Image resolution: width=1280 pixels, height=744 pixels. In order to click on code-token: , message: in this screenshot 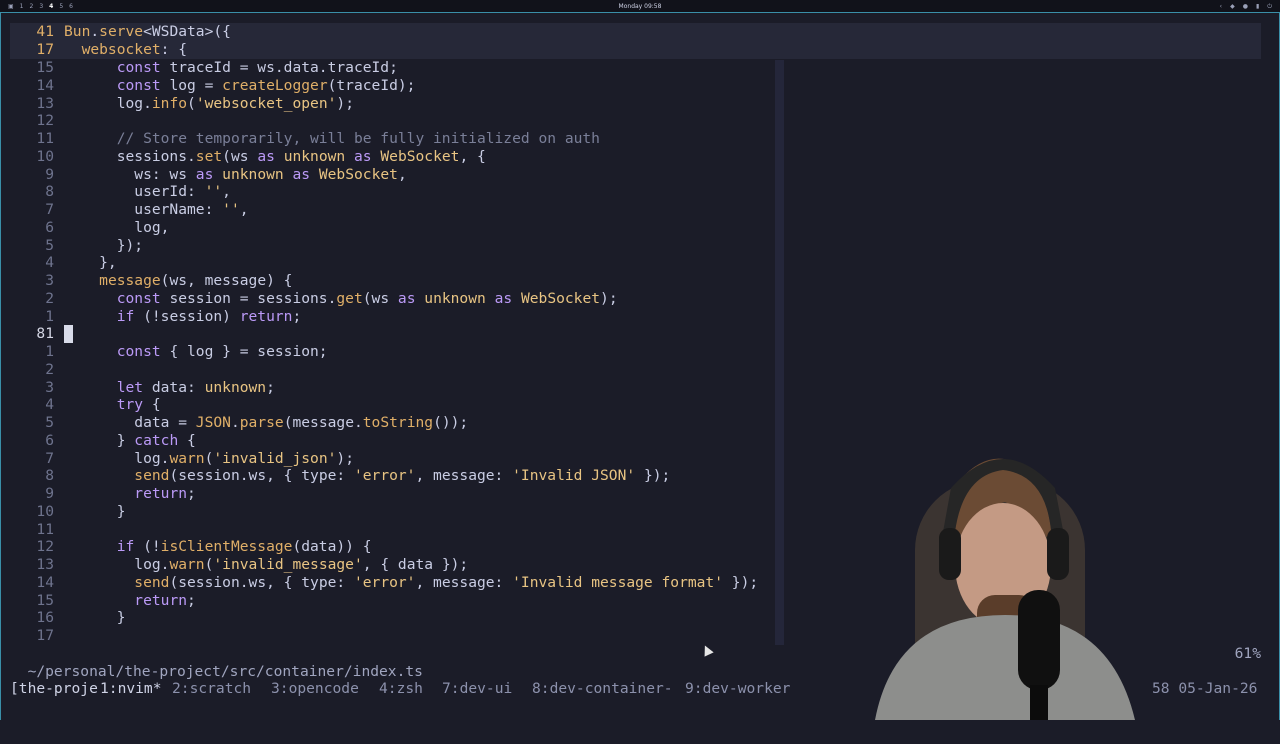, I will do `click(464, 582)`.